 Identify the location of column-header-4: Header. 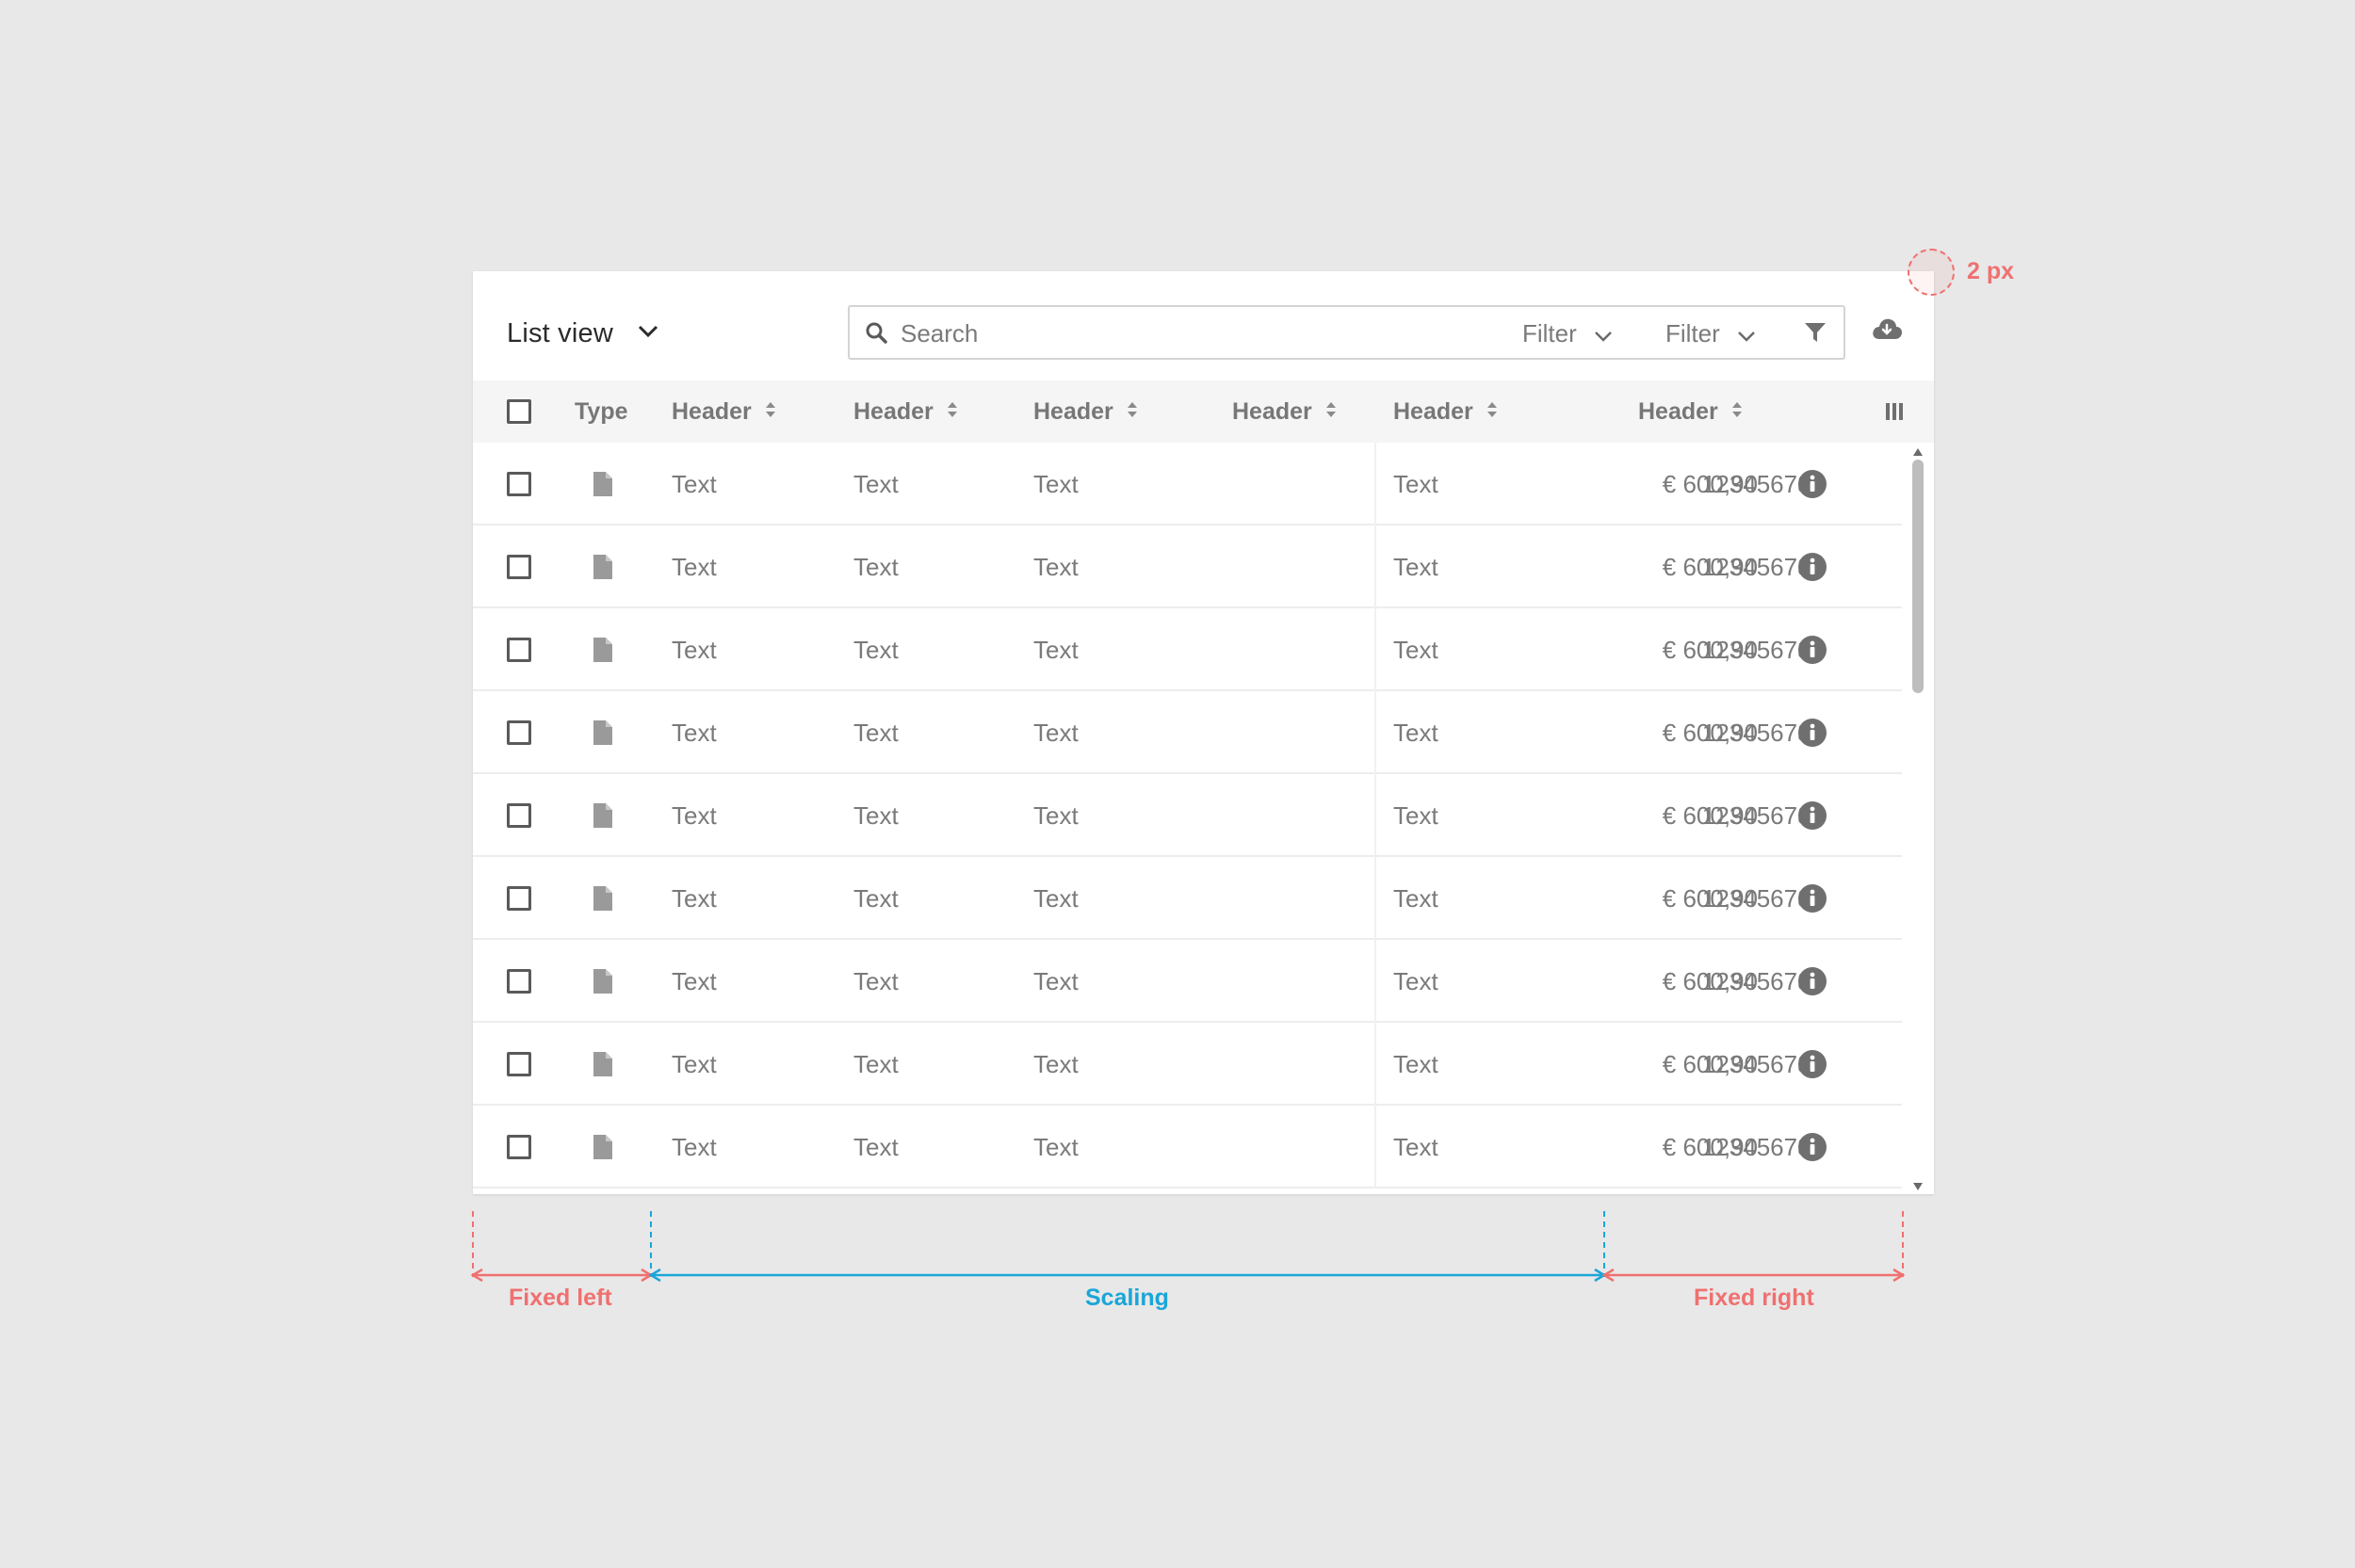
(1284, 411).